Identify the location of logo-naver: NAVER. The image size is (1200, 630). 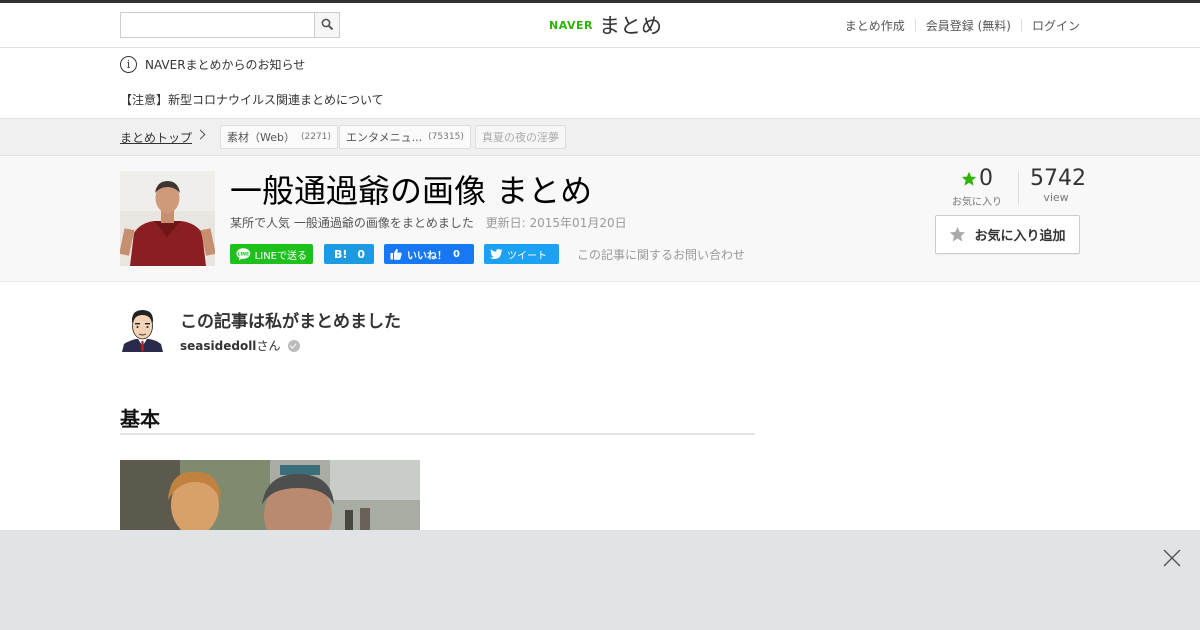
(571, 25).